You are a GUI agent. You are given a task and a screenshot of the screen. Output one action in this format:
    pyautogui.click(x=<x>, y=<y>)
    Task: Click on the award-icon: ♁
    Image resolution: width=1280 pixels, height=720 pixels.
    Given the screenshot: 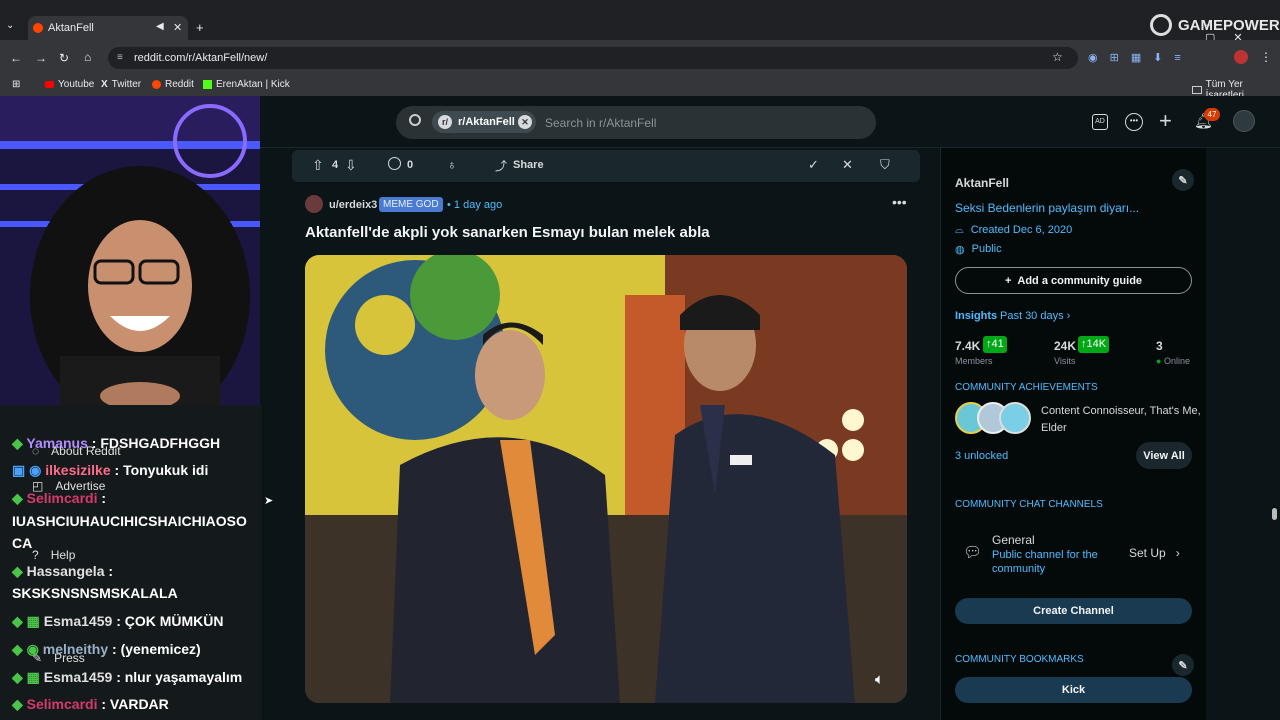 What is the action you would take?
    pyautogui.click(x=452, y=164)
    